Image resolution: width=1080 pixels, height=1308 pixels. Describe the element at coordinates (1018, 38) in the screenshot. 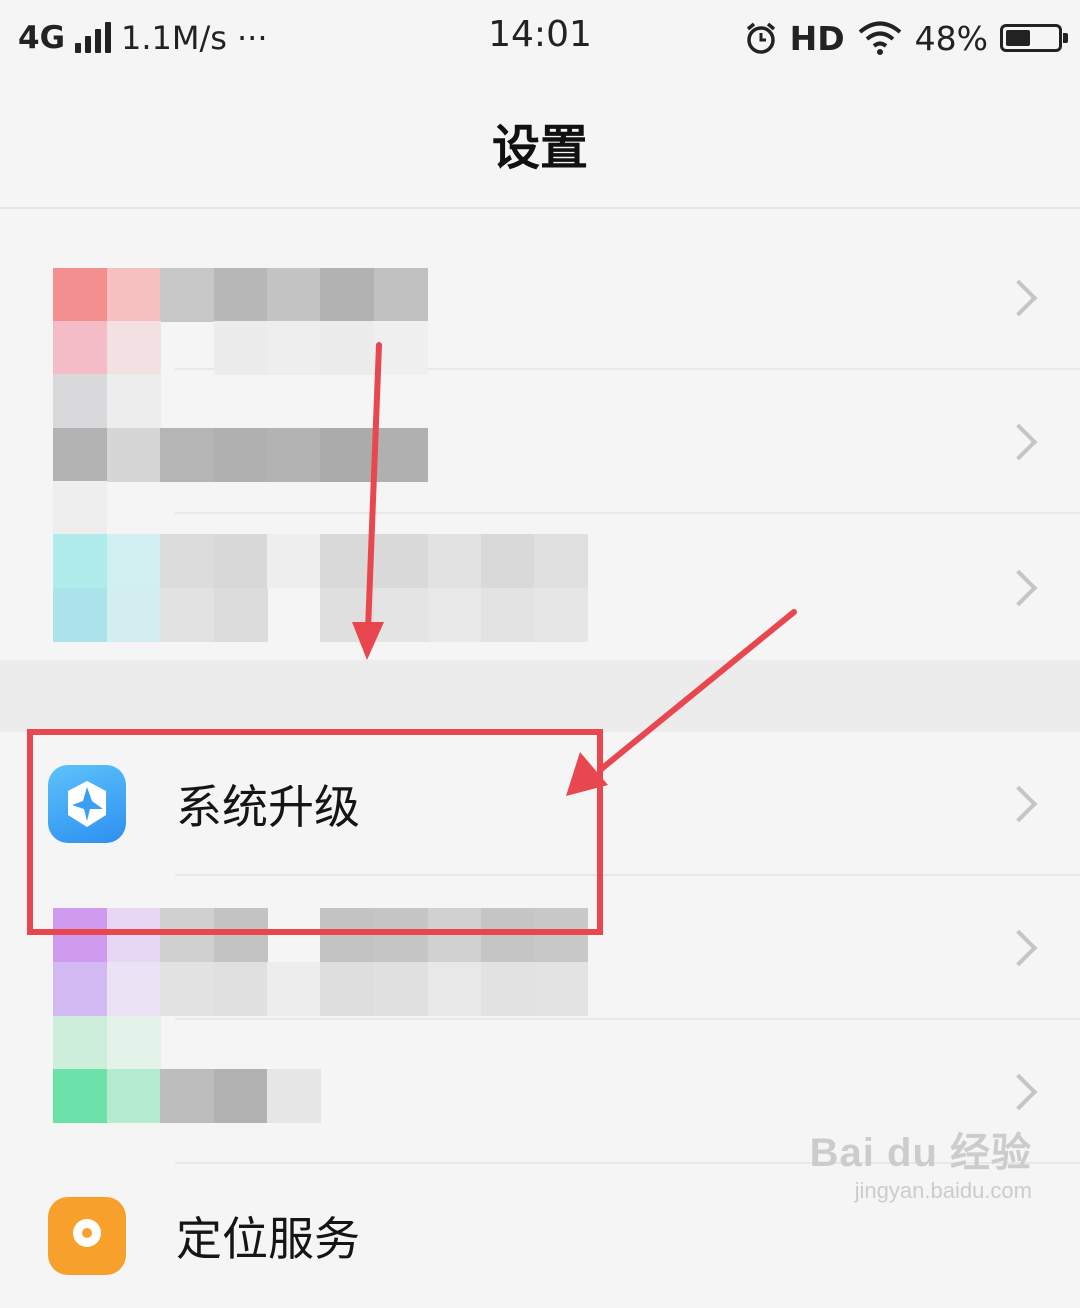

I see `battery-level` at that location.